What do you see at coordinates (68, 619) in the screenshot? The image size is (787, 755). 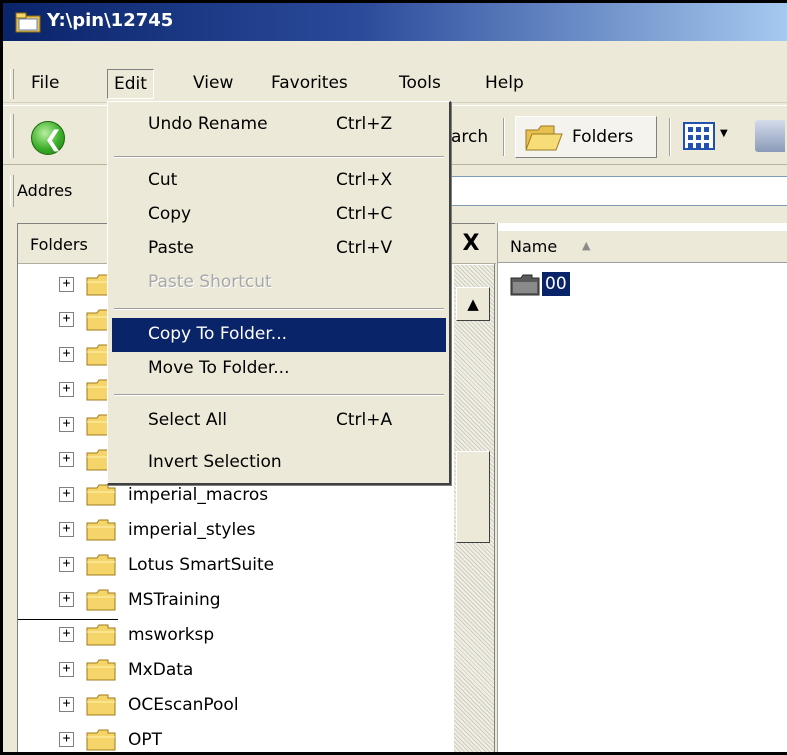 I see `tree-divider` at bounding box center [68, 619].